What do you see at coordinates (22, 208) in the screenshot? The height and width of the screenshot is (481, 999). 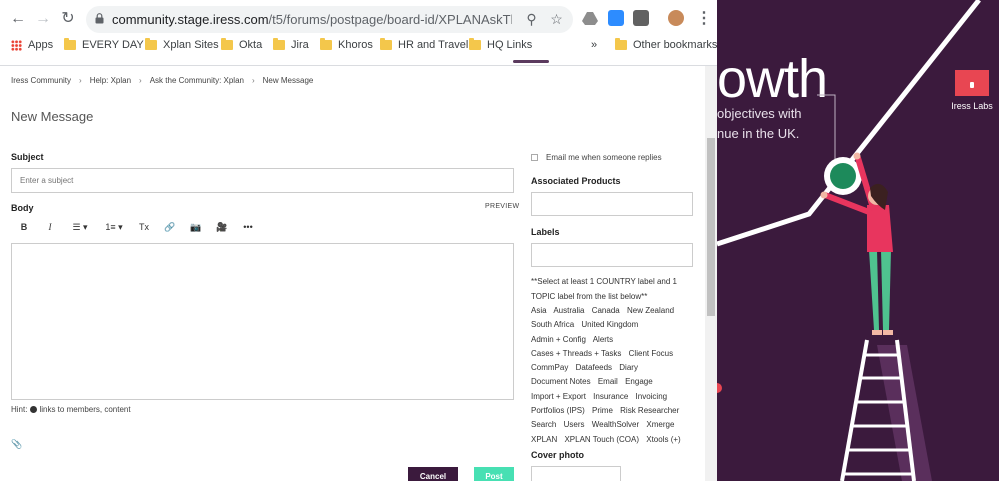 I see `body-label: Body` at bounding box center [22, 208].